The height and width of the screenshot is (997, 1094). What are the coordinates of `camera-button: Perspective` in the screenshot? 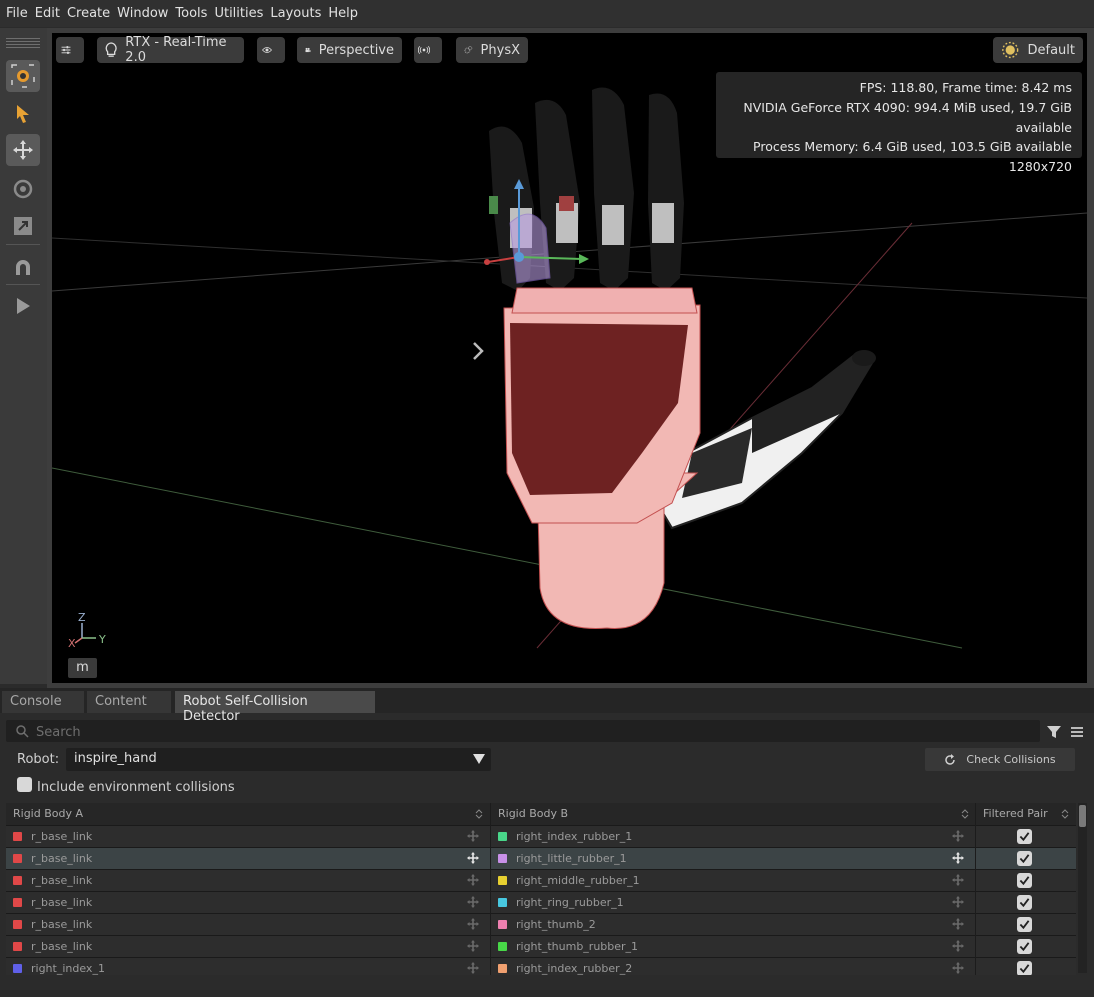 It's located at (349, 50).